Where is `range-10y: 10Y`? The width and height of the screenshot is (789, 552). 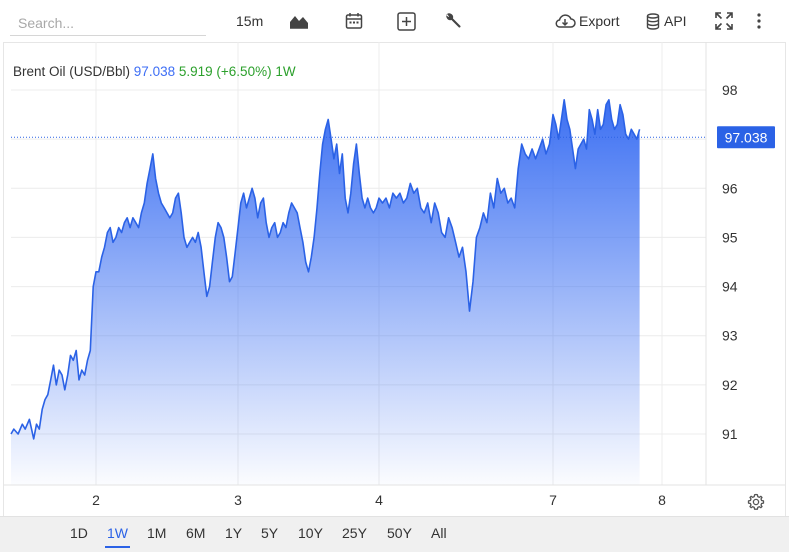
range-10y: 10Y is located at coordinates (310, 535).